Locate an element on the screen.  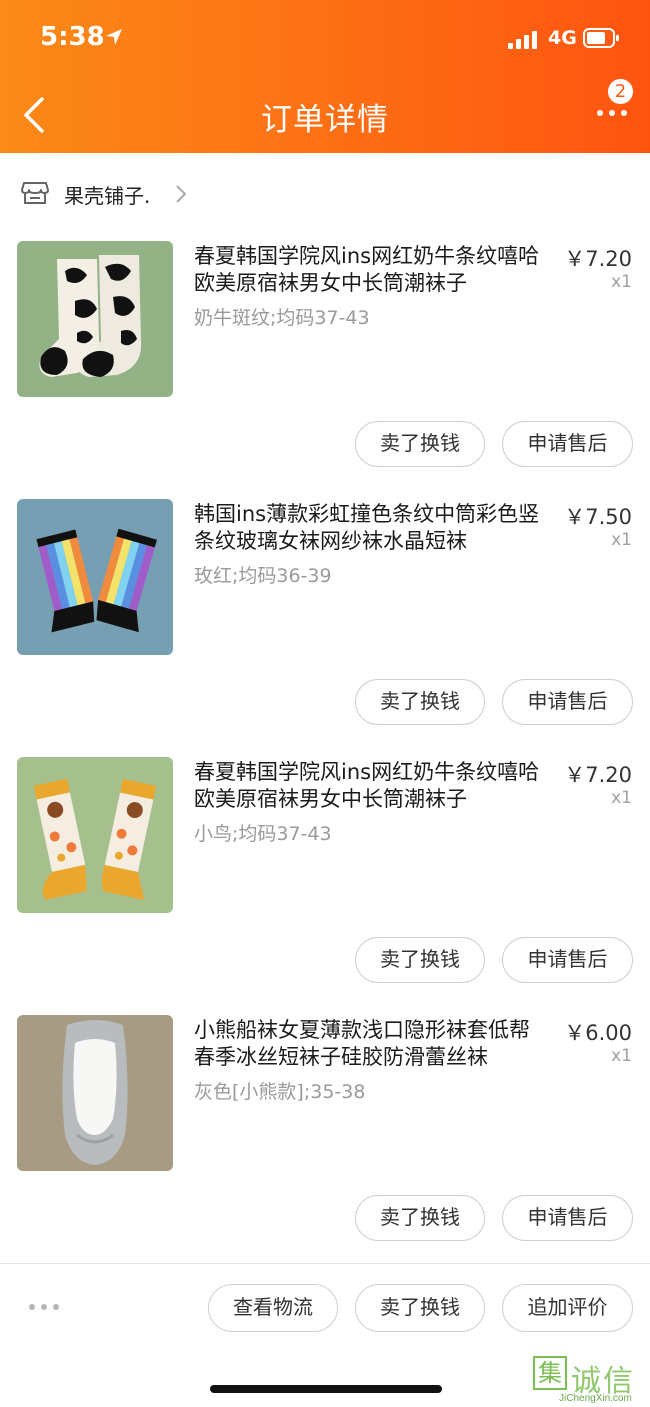
page-title: 订单详情 is located at coordinates (325, 120).